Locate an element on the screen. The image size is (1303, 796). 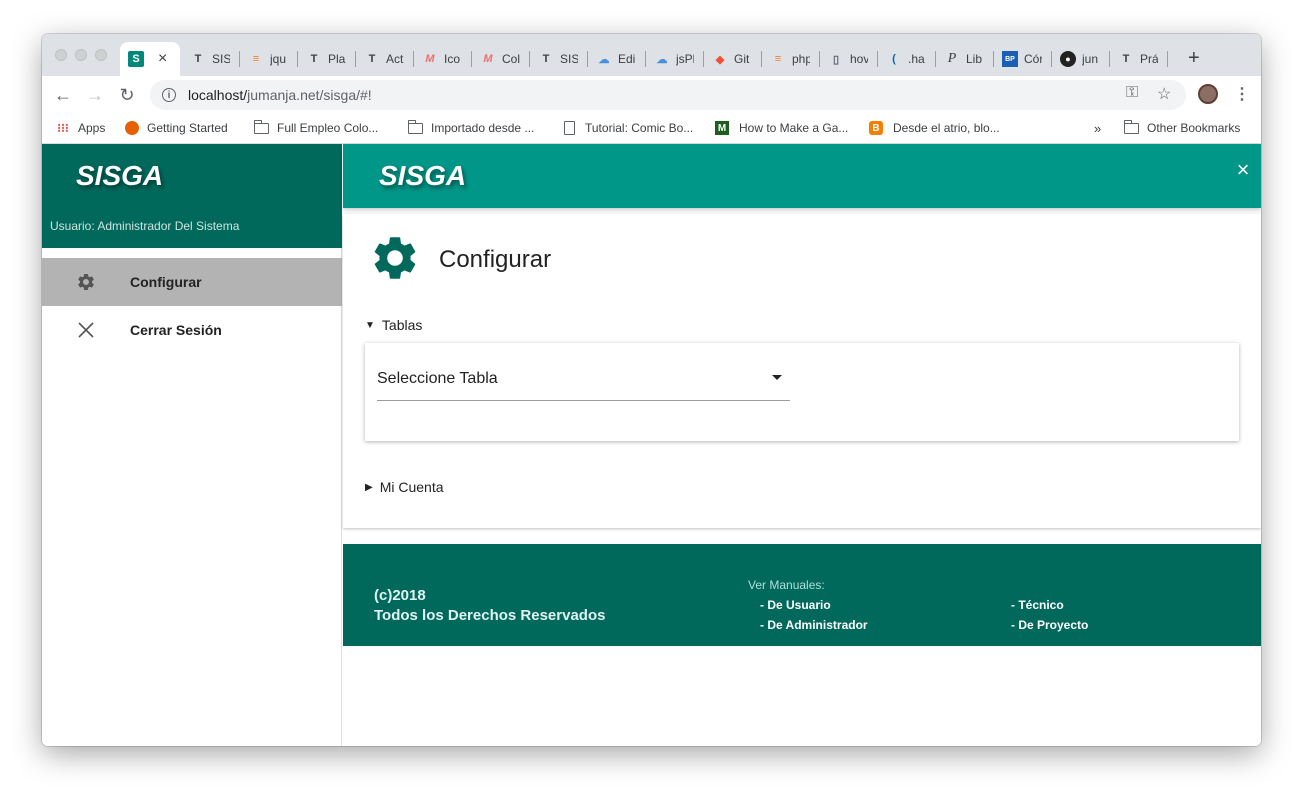
document-icon is located at coordinates (569, 128).